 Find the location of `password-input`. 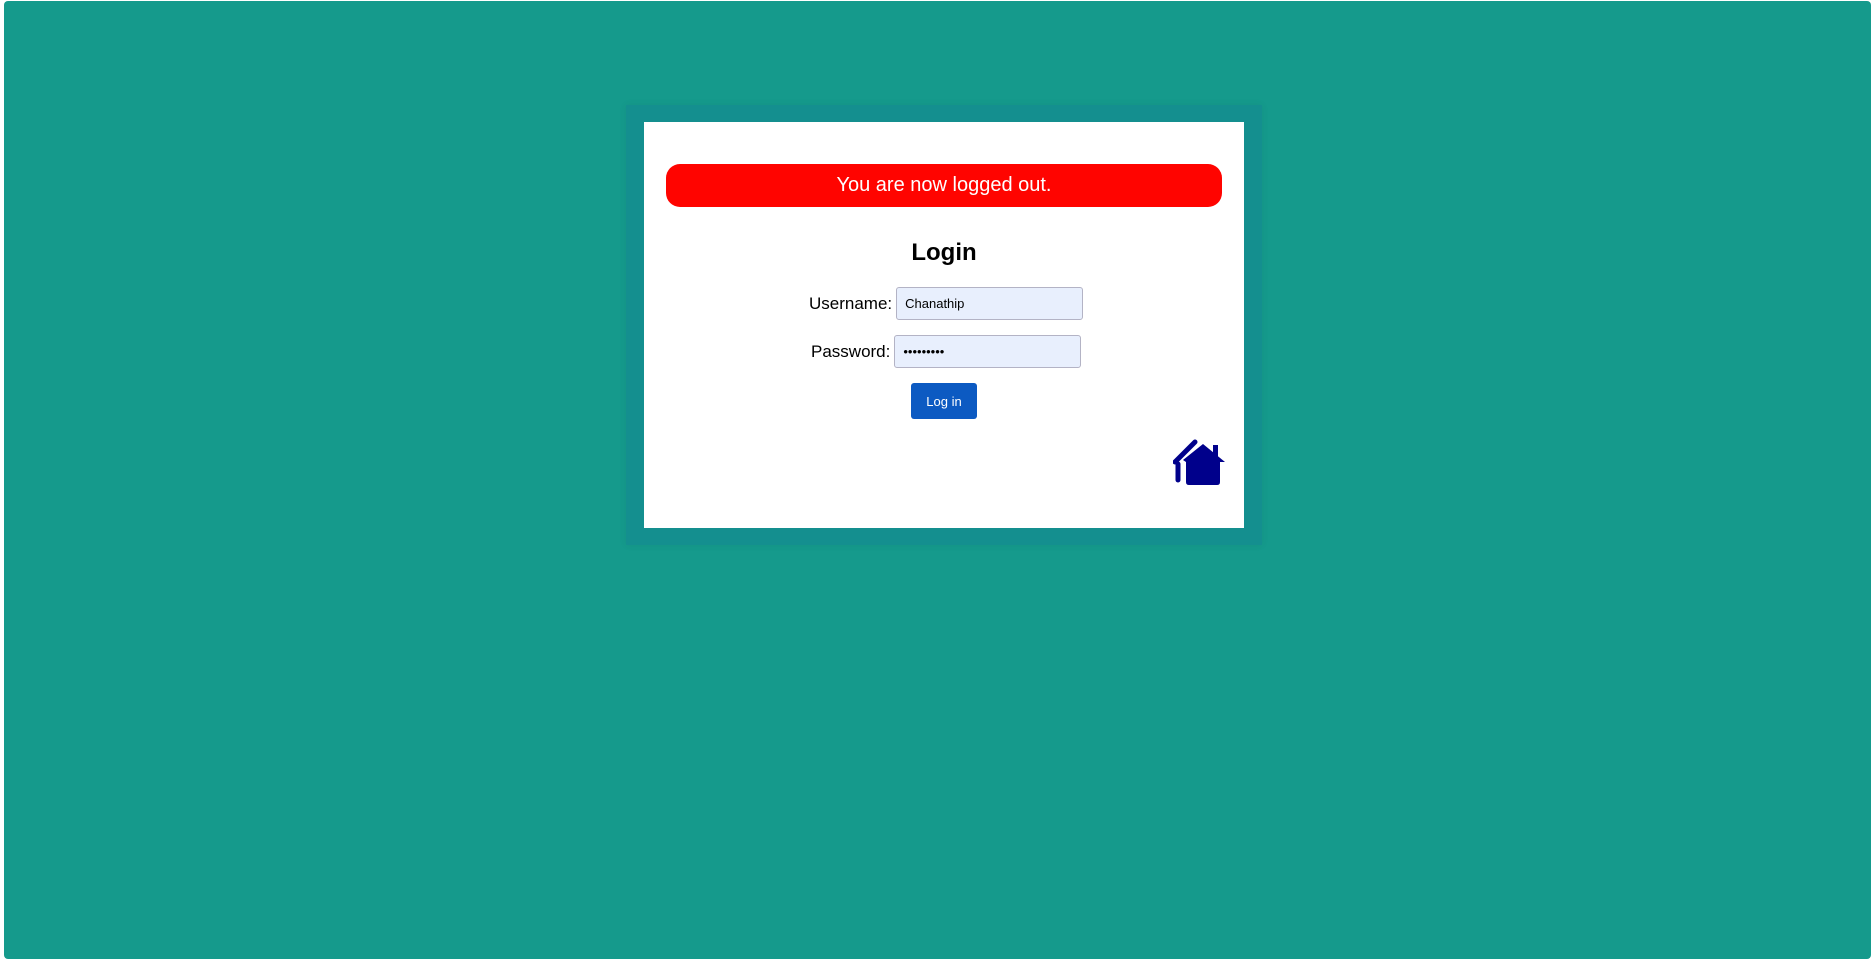

password-input is located at coordinates (988, 351).